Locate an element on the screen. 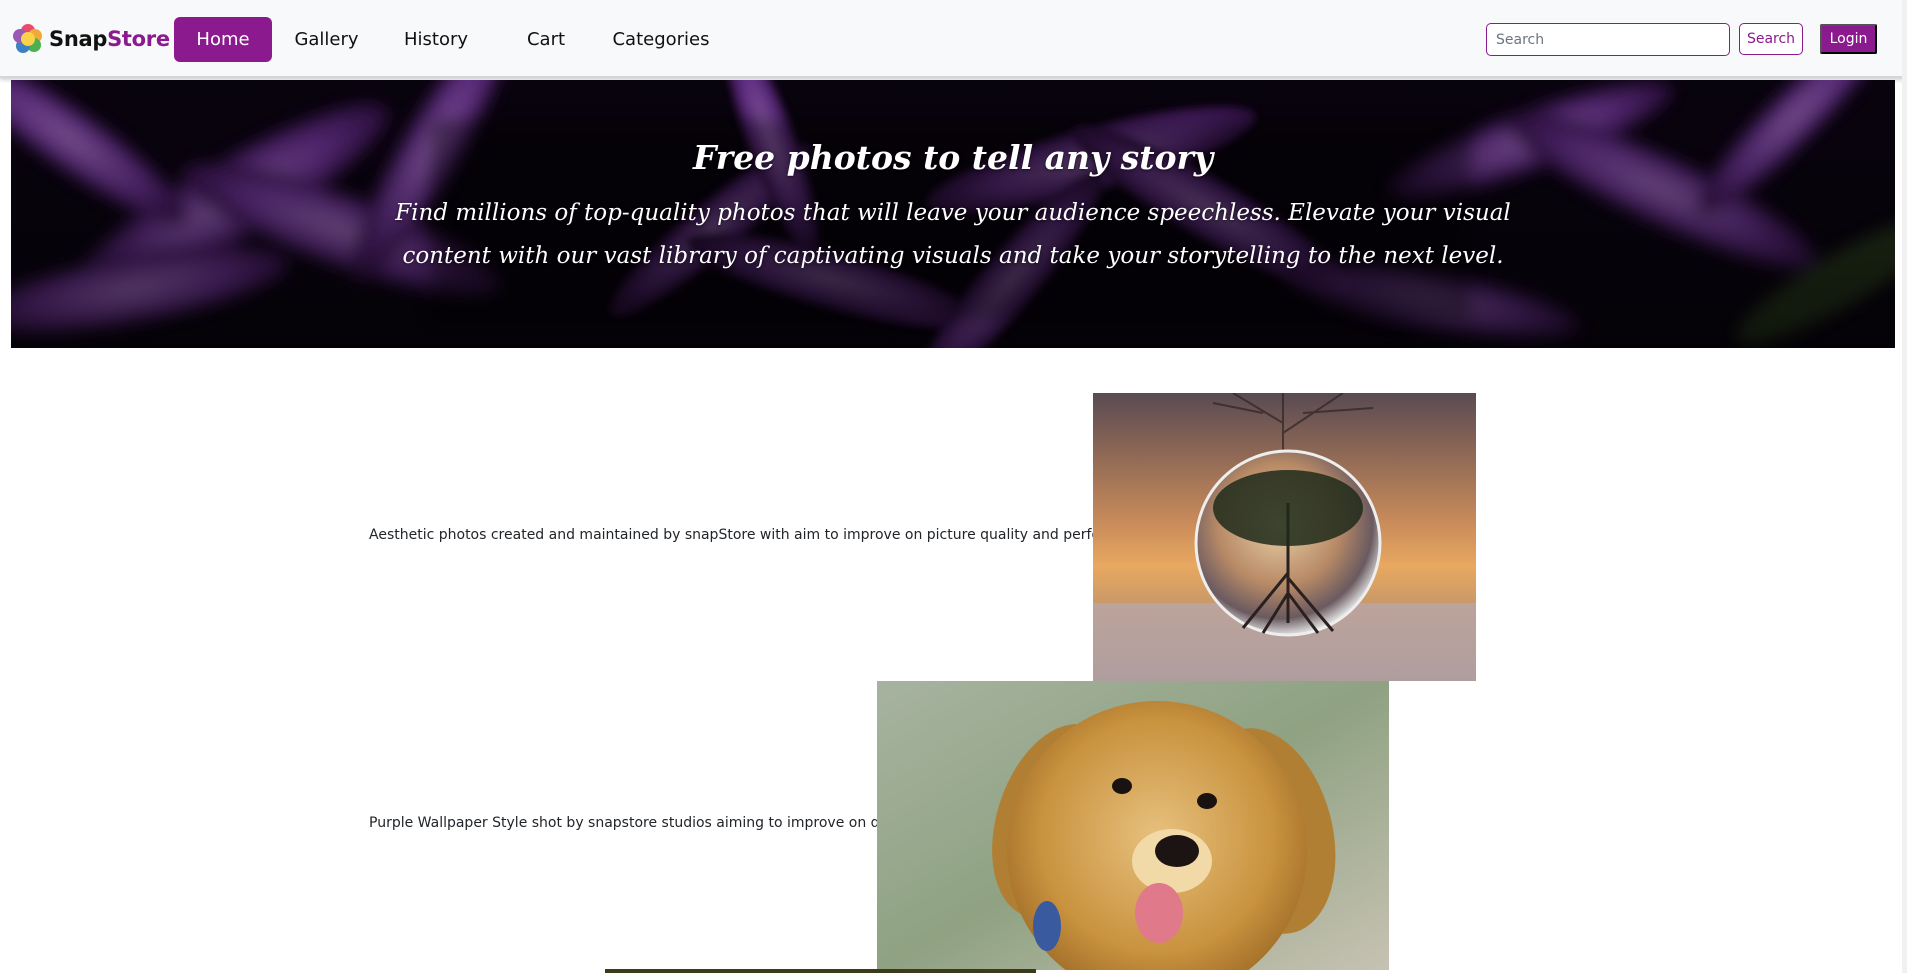 The height and width of the screenshot is (973, 1907). brand-logo: SnapStore is located at coordinates (91, 39).